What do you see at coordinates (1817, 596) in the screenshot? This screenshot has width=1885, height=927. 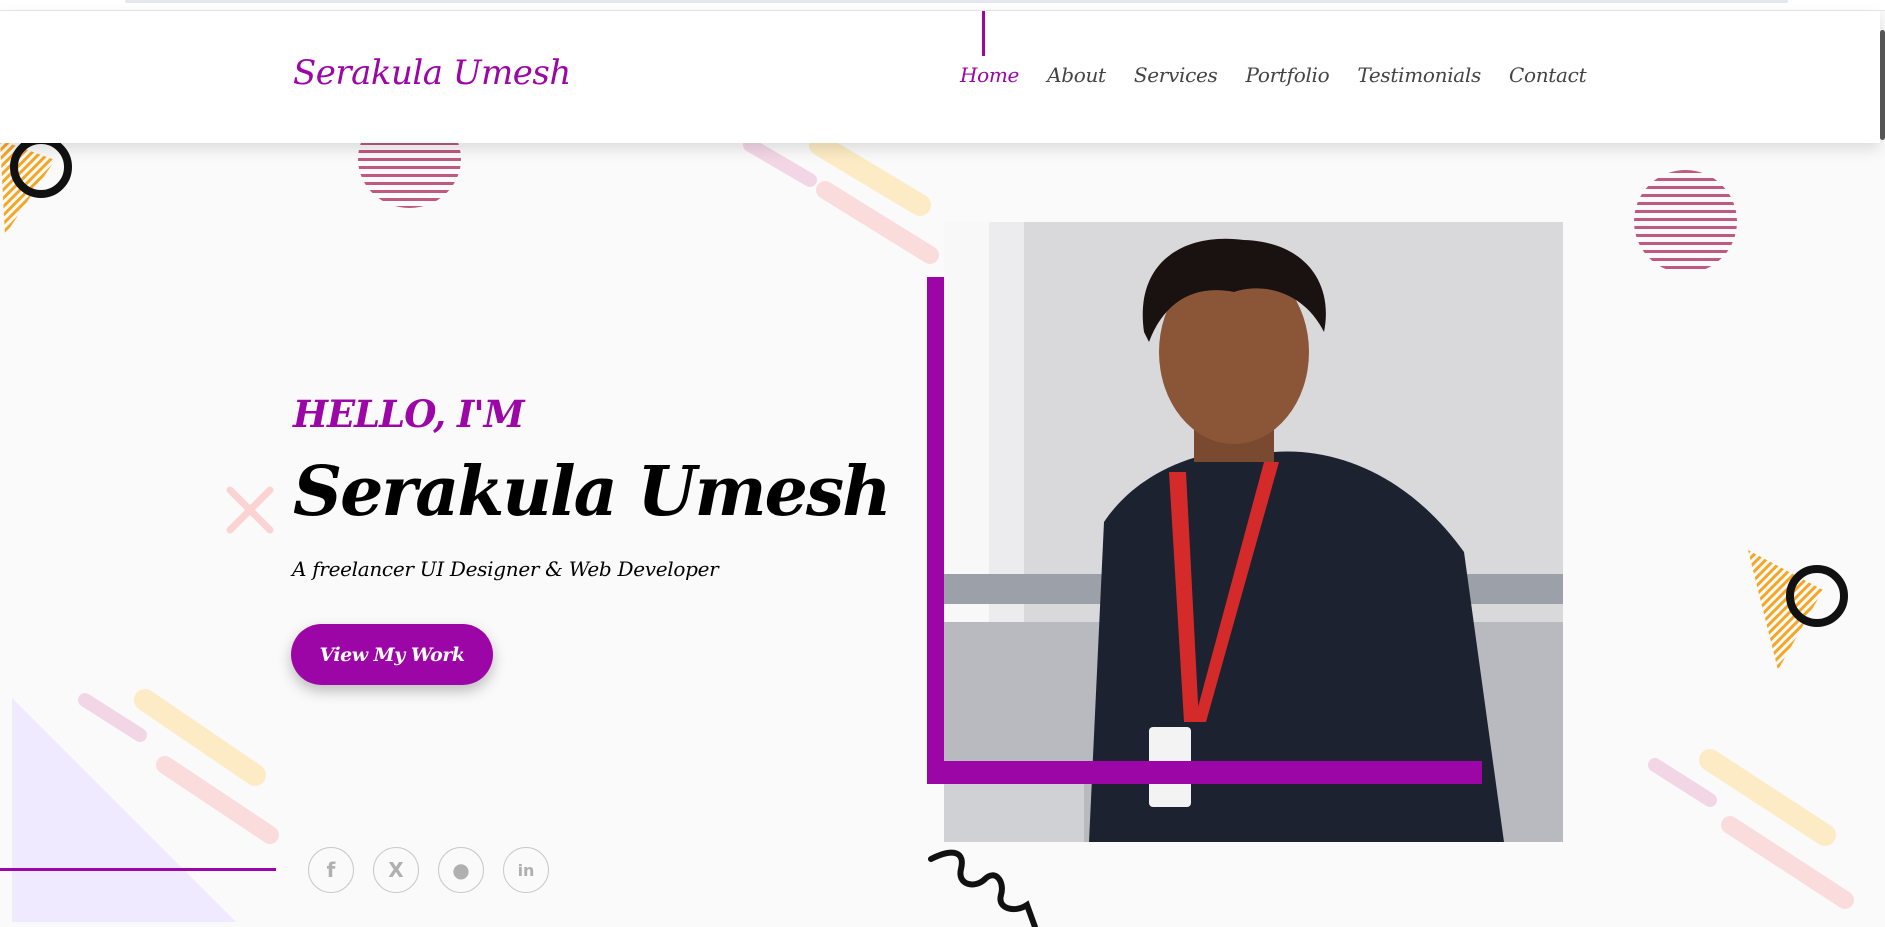 I see `decor-ring-right` at bounding box center [1817, 596].